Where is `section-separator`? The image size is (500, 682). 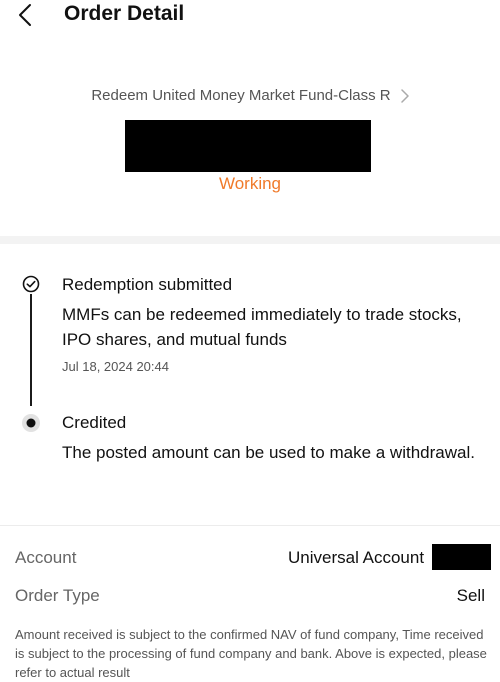
section-separator is located at coordinates (250, 240).